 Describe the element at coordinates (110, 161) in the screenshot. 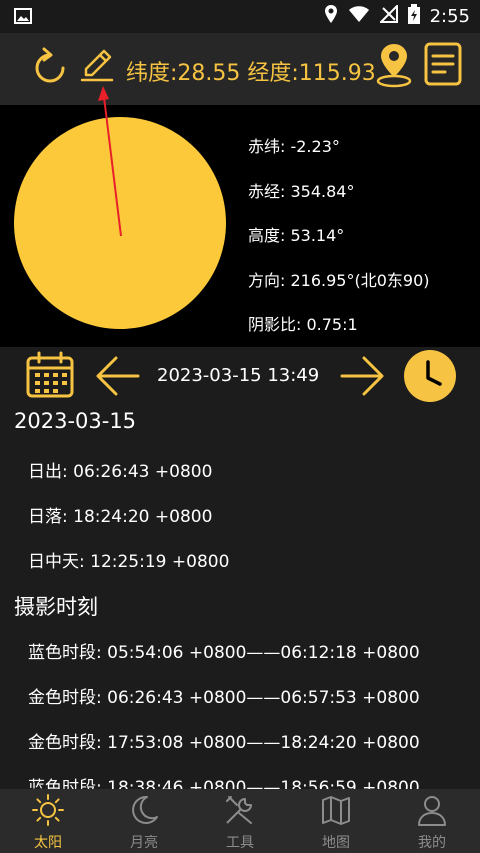

I see `annotation-arrow` at that location.